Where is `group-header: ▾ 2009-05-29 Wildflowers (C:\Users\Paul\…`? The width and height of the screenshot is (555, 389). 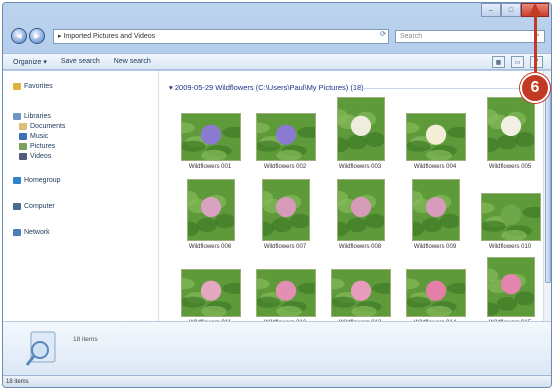 group-header: ▾ 2009-05-29 Wildflowers (C:\Users\Paul\… is located at coordinates (266, 87).